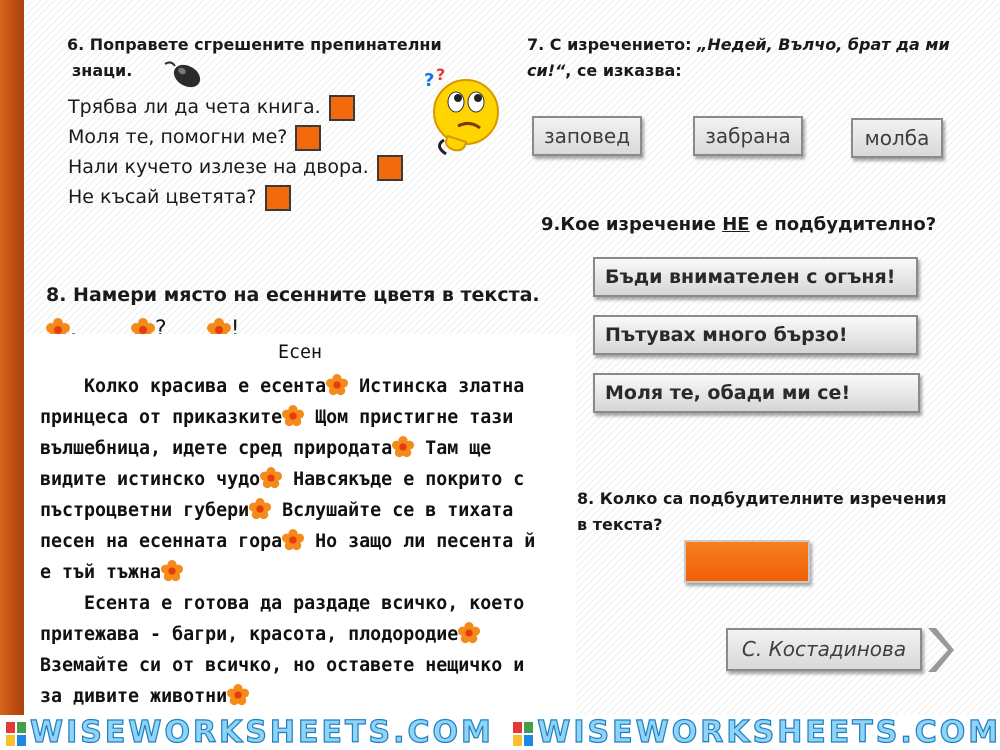 The image size is (1000, 750). I want to click on q9-option-3: Моля те, обади ми се!, so click(756, 393).